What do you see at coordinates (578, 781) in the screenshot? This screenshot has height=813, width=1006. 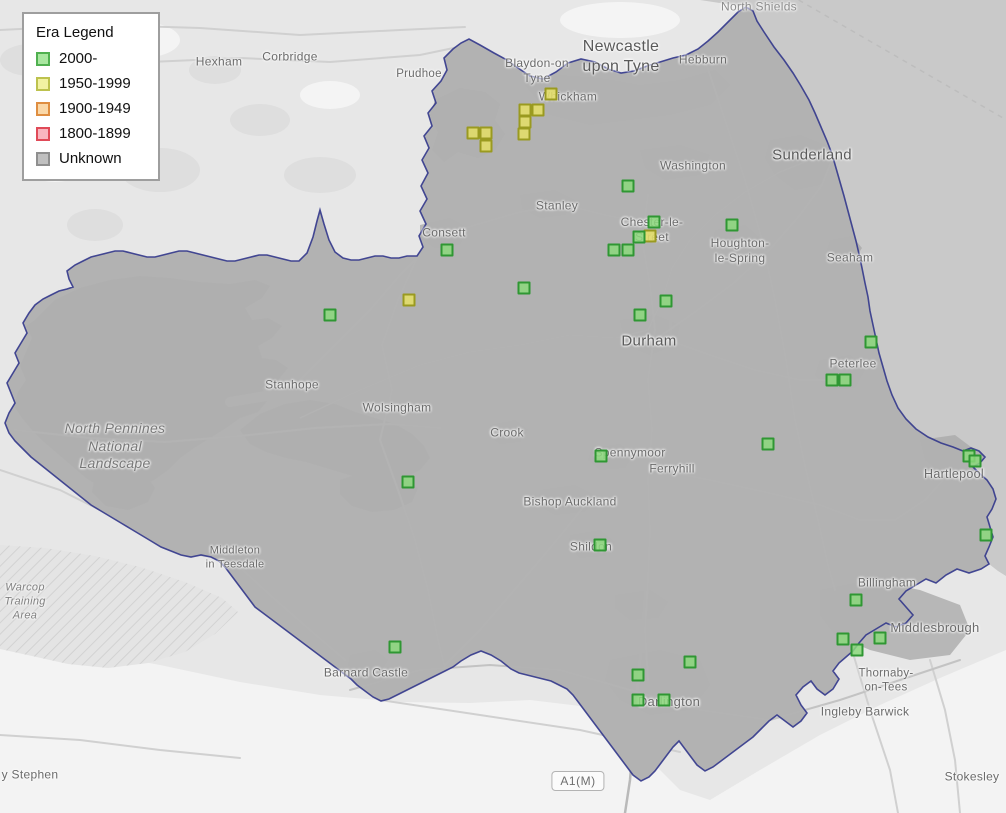 I see `road-shield-a1m: A1(M)` at bounding box center [578, 781].